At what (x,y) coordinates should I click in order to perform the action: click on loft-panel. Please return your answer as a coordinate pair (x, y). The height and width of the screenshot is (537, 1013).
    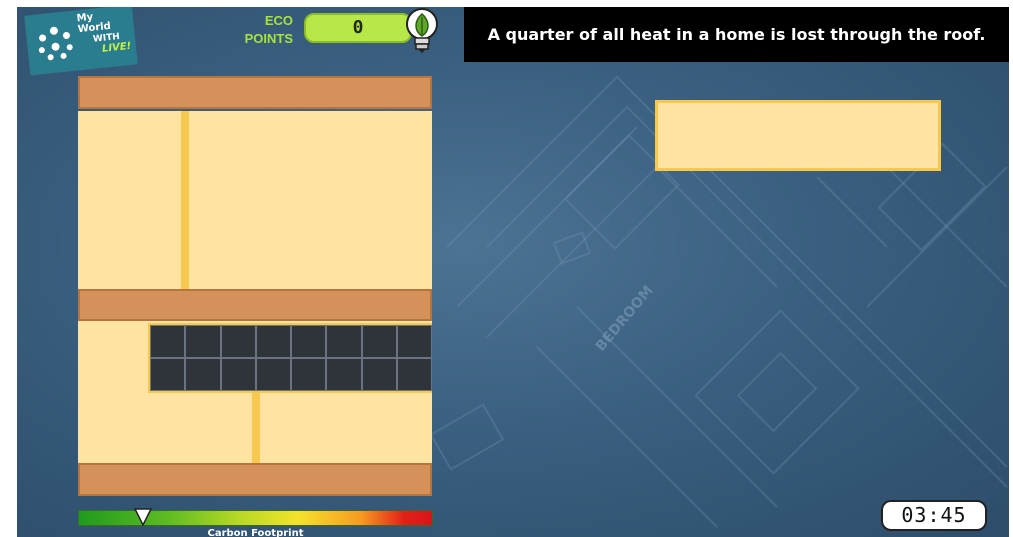
    Looking at the image, I should click on (255, 200).